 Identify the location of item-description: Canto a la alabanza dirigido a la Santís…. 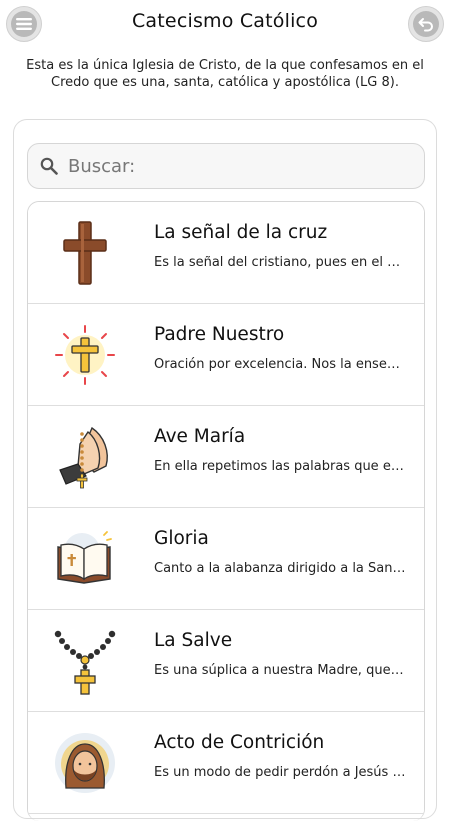
(280, 568).